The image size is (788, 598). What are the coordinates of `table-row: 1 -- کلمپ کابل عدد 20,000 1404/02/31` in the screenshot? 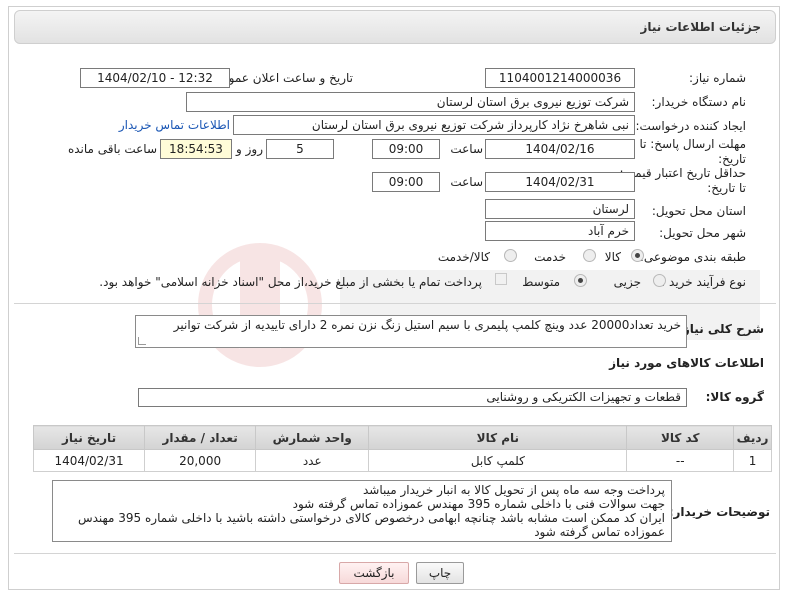 It's located at (402, 460).